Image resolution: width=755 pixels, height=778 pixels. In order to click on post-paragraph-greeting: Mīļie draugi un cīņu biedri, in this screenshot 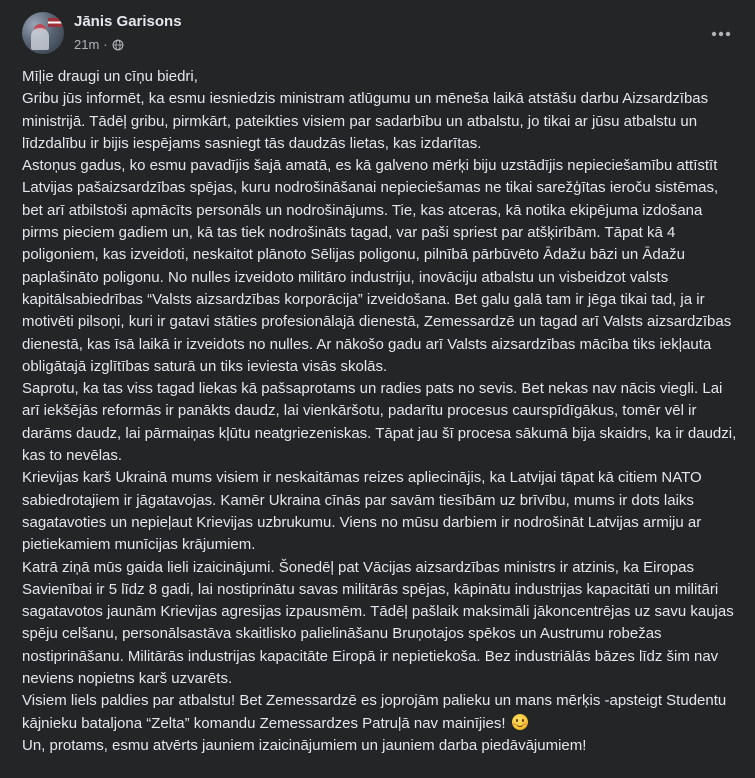, I will do `click(110, 76)`.